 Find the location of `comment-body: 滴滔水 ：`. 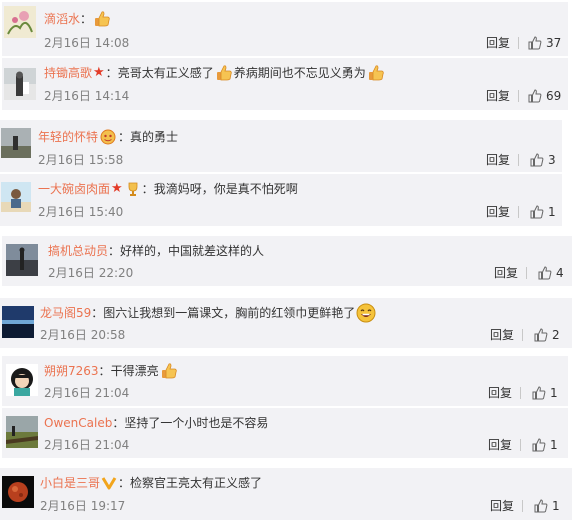

comment-body: 滴滔水 ： is located at coordinates (78, 19).